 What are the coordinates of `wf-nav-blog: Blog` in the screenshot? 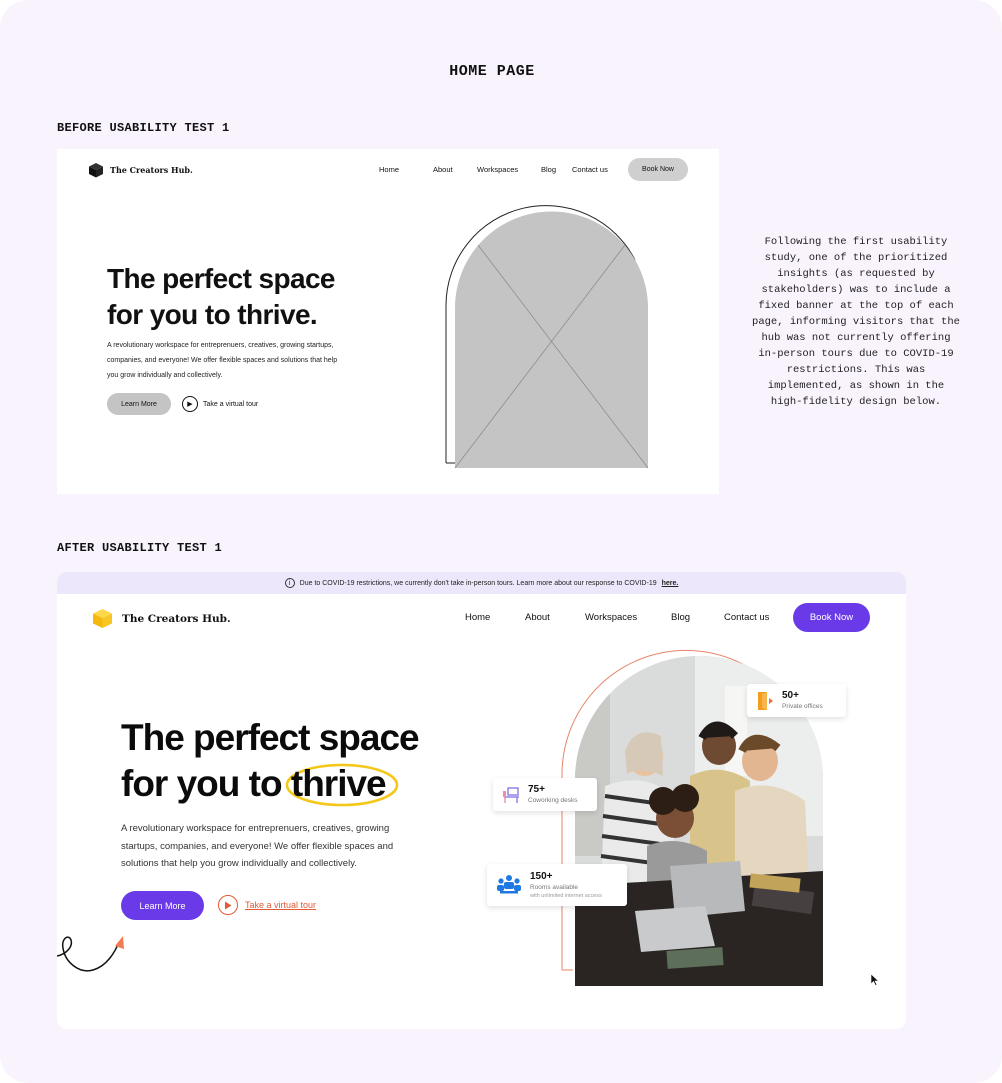 It's located at (556, 169).